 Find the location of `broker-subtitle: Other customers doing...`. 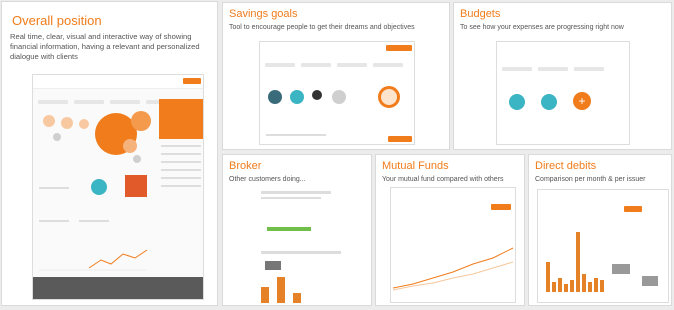

broker-subtitle: Other customers doing... is located at coordinates (267, 179).